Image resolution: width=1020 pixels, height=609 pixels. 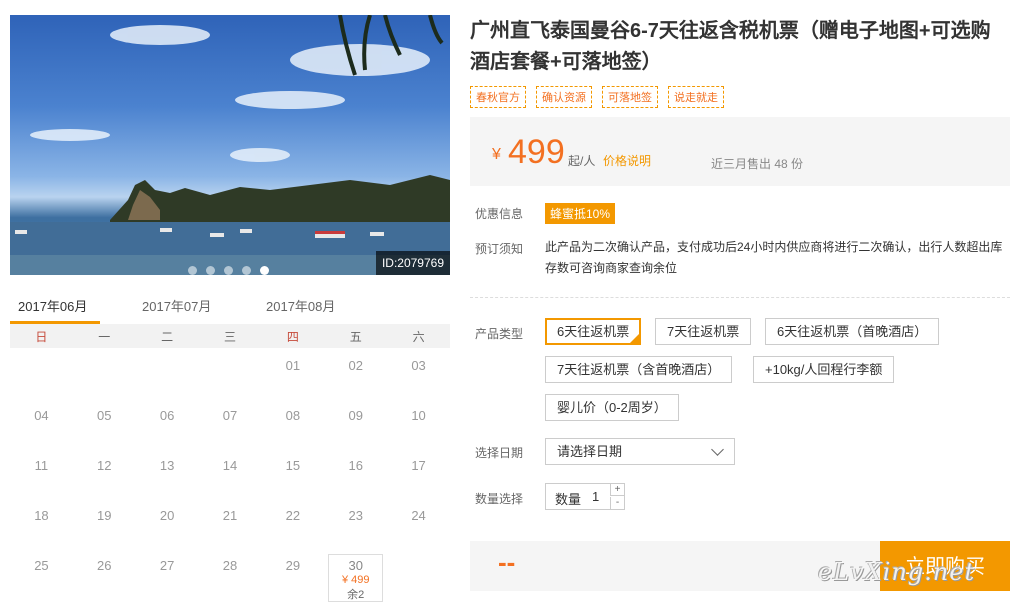 What do you see at coordinates (564, 97) in the screenshot?
I see `tag-label: 确认资源` at bounding box center [564, 97].